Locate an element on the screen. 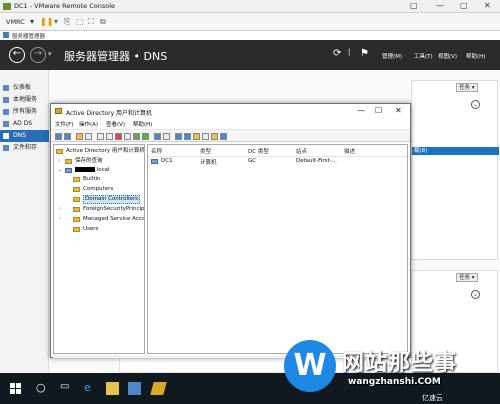 This screenshot has width=500, height=404. aduc-taskbar-icon is located at coordinates (158, 388).